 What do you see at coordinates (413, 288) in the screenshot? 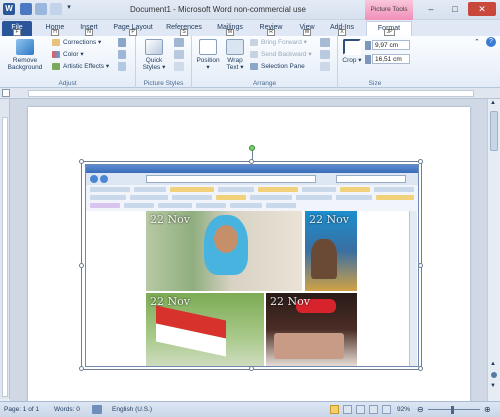
I see `screenshot-scrollbar` at bounding box center [413, 288].